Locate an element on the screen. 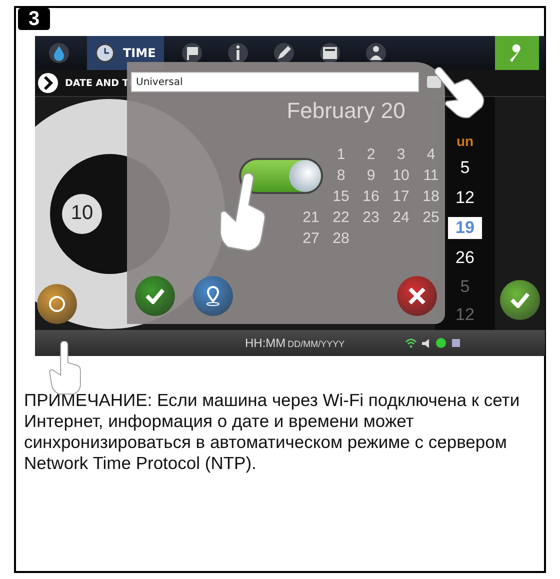  calendar-day: 5 is located at coordinates (465, 168).